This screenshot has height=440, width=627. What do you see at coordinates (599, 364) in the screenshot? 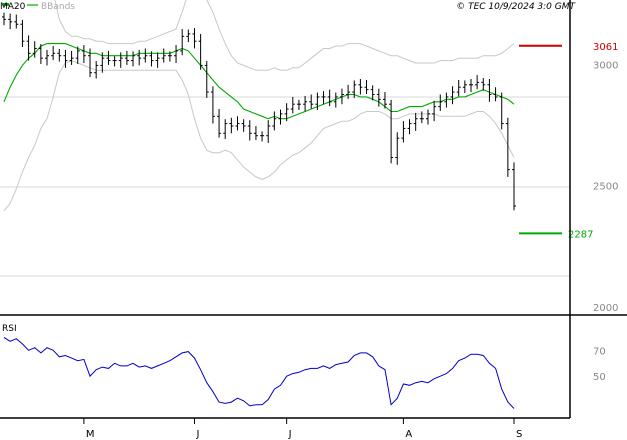
I see `rsi-axis: 70 50` at bounding box center [599, 364].